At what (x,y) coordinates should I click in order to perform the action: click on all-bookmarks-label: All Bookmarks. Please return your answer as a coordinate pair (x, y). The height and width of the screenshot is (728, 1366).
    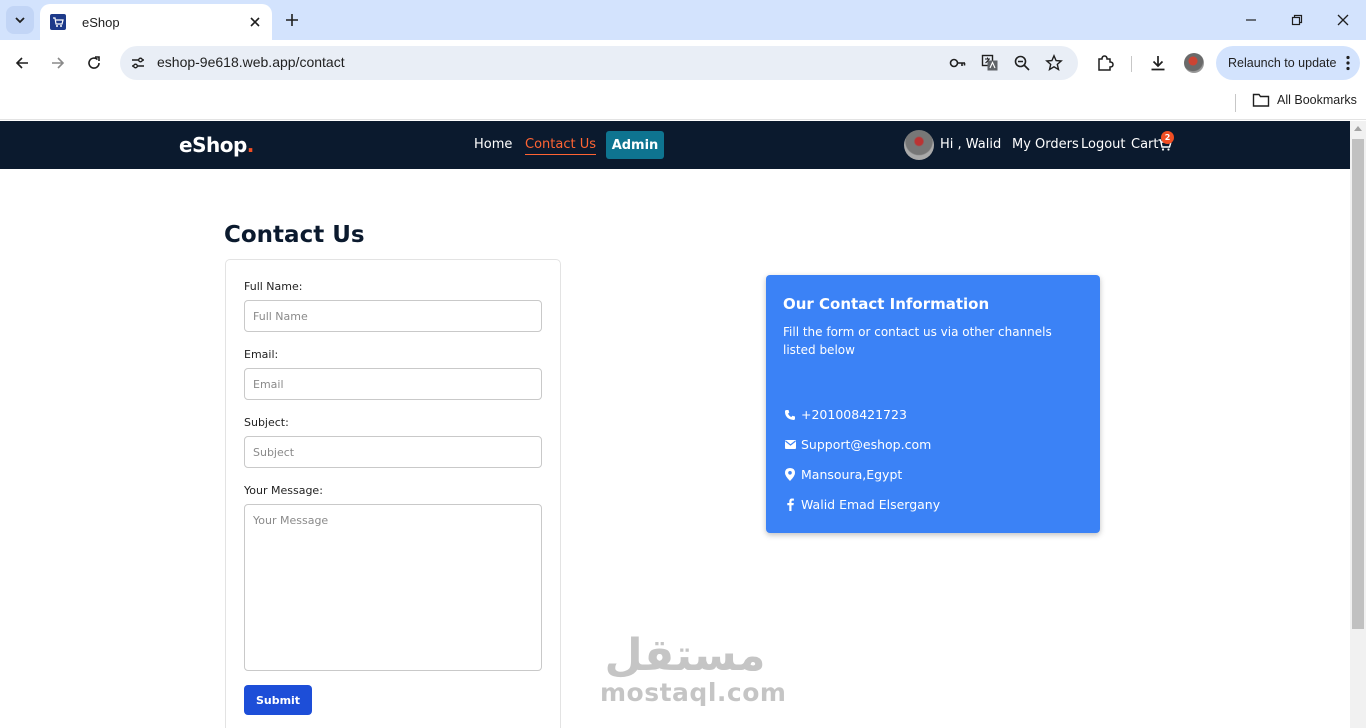
    Looking at the image, I should click on (1317, 100).